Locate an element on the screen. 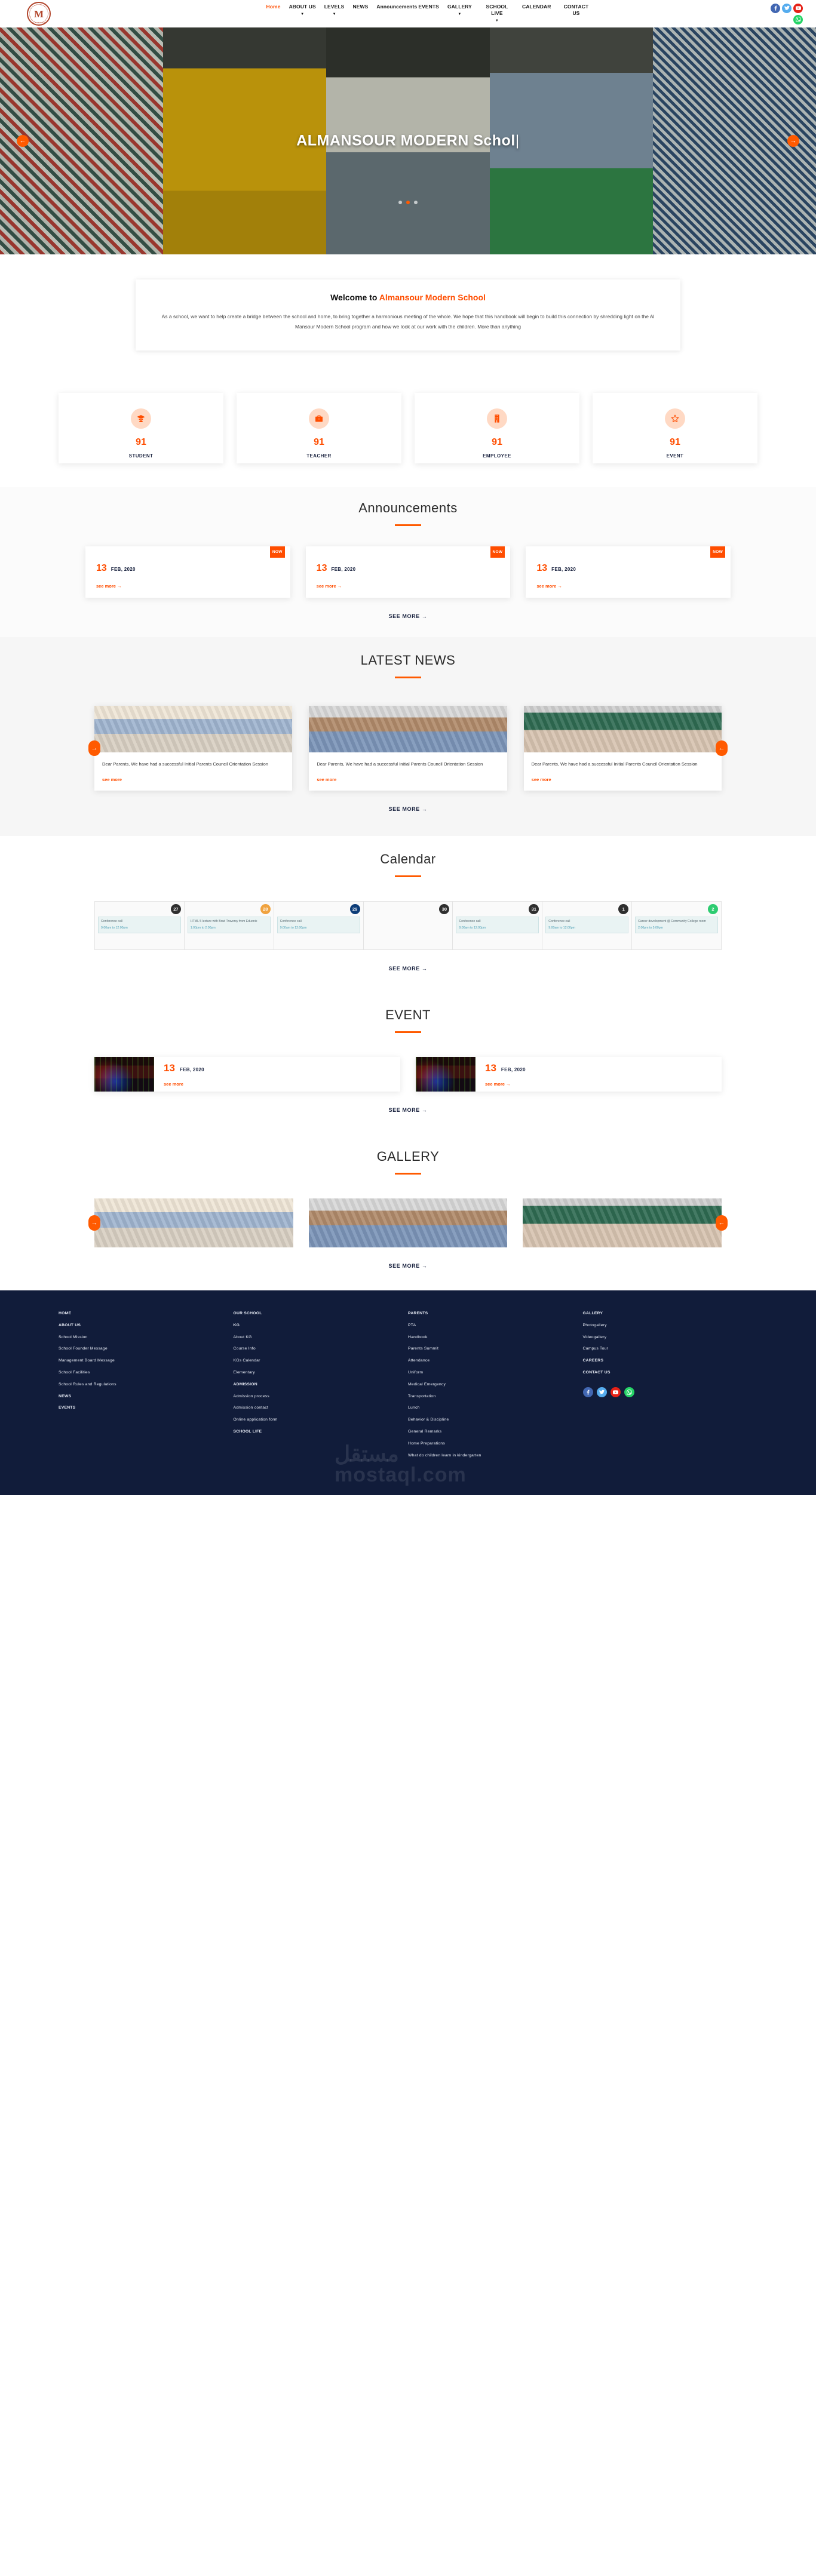 The height and width of the screenshot is (2576, 816). footer-link-kgs-calendar: KGs Calendar is located at coordinates (321, 1361).